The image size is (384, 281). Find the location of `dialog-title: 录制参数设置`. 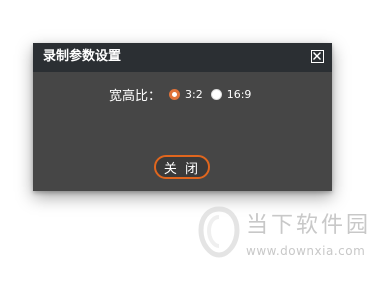

dialog-title: 录制参数设置 is located at coordinates (82, 56).